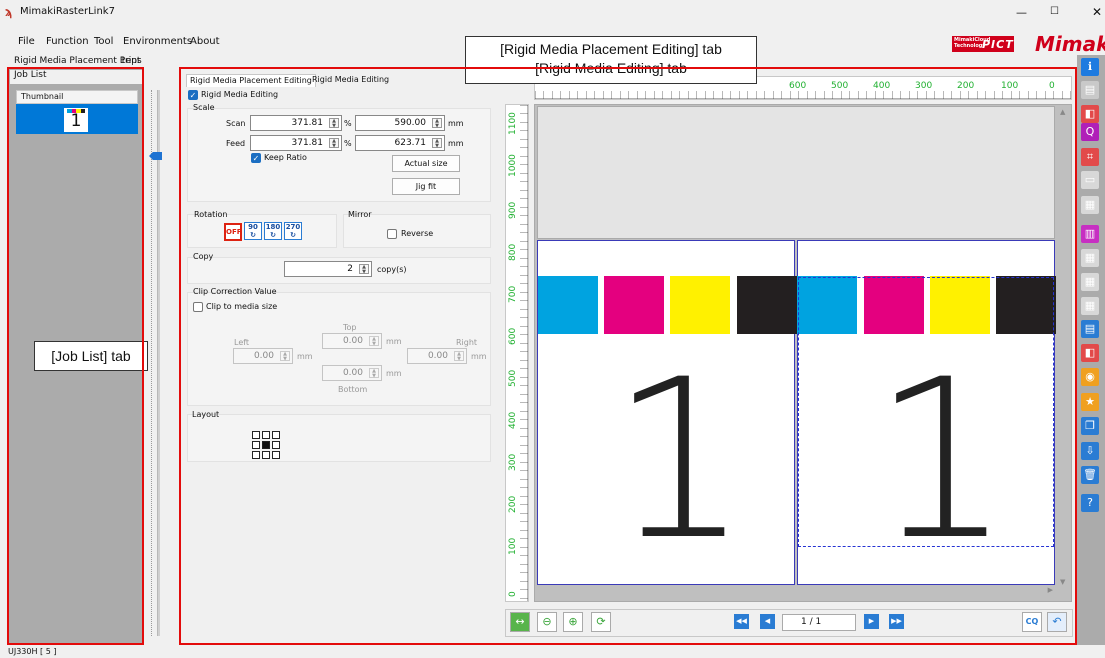 Image resolution: width=1105 pixels, height=658 pixels. I want to click on crop-icon: ⌗, so click(1090, 157).